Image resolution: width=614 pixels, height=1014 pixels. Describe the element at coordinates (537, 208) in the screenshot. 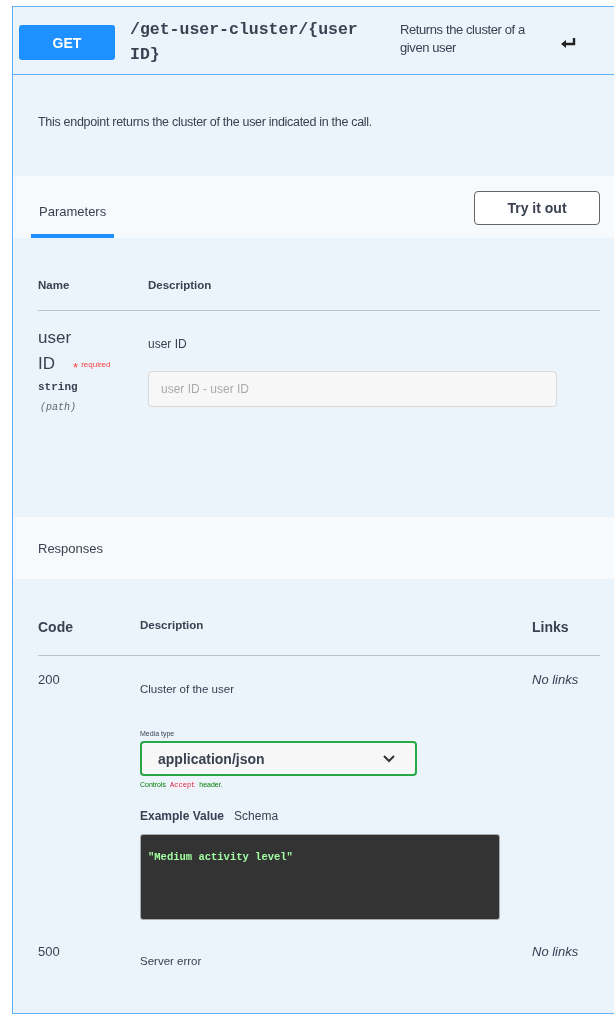

I see `try-it-out-button: Try it out` at that location.